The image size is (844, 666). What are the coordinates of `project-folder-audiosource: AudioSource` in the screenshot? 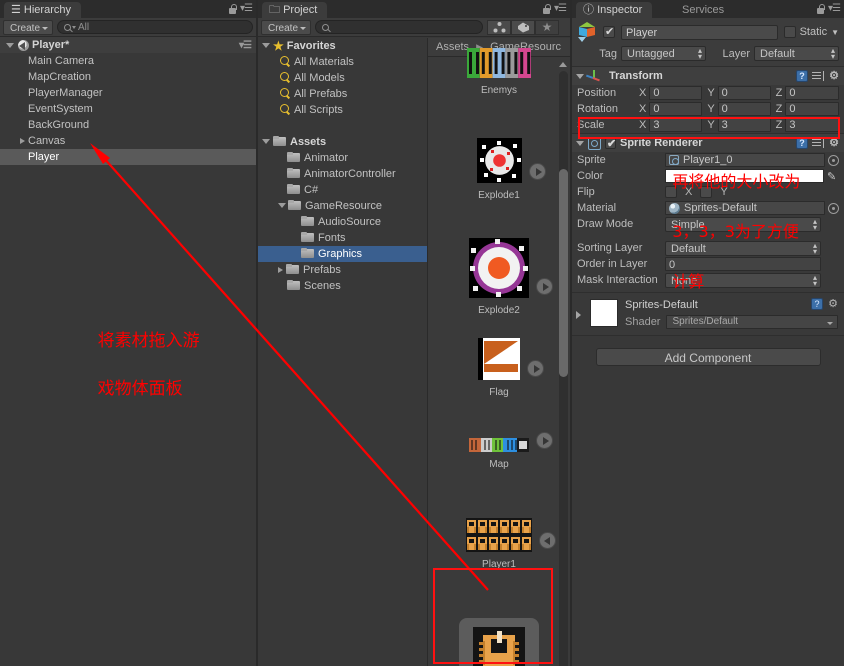 It's located at (342, 222).